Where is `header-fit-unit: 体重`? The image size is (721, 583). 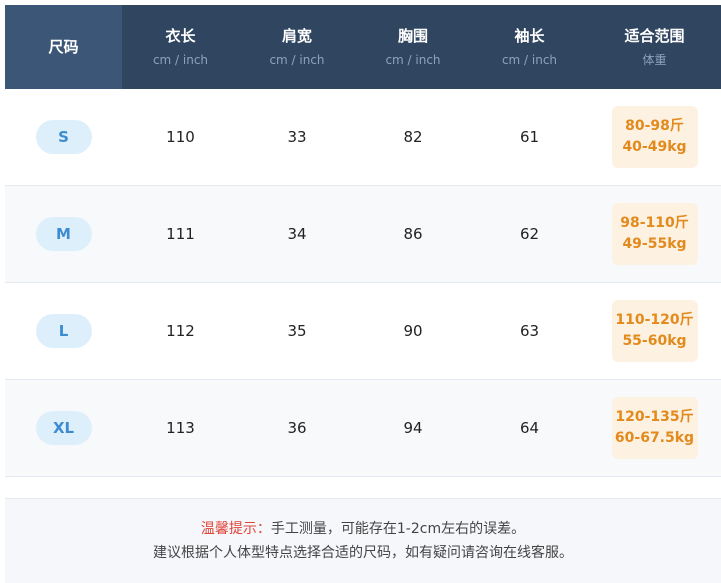 header-fit-unit: 体重 is located at coordinates (654, 60).